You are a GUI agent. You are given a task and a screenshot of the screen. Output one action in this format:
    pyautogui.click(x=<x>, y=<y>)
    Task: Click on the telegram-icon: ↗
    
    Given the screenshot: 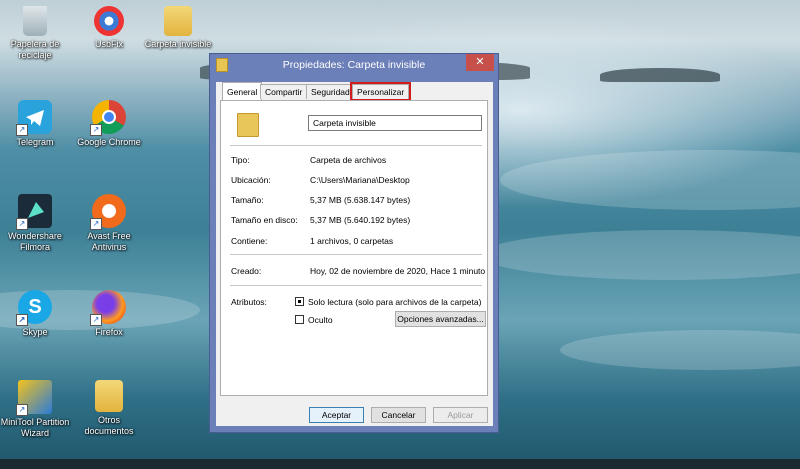 What is the action you would take?
    pyautogui.click(x=34, y=118)
    